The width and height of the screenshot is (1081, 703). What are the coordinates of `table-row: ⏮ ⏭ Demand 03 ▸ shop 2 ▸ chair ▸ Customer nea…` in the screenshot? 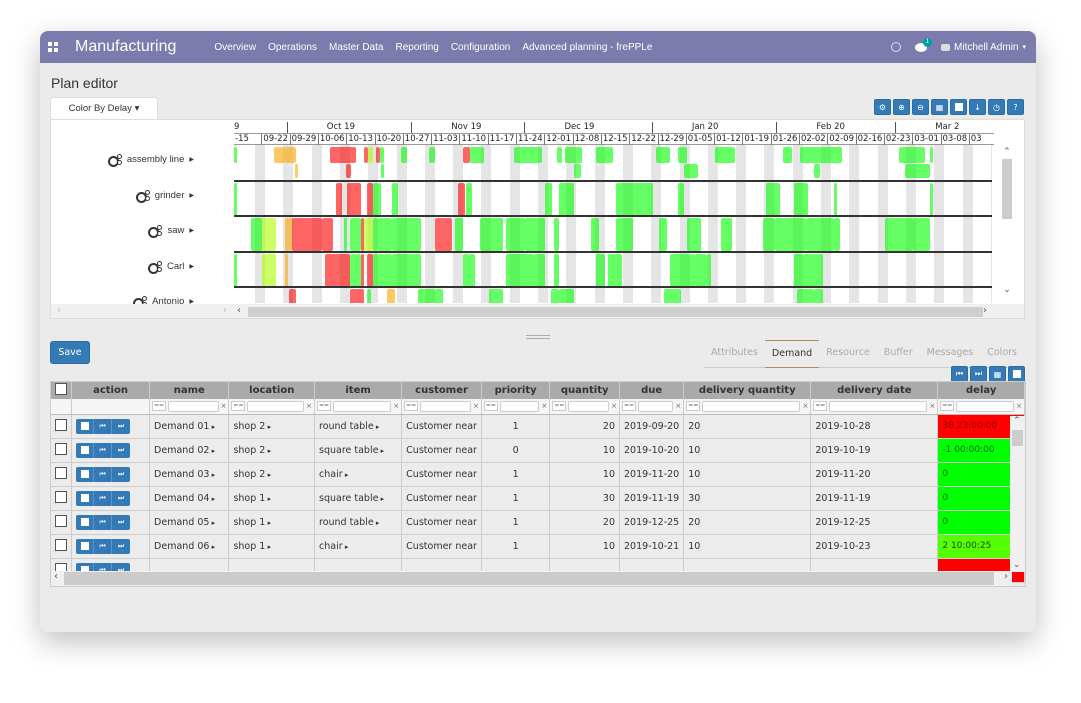 It's located at (538, 474).